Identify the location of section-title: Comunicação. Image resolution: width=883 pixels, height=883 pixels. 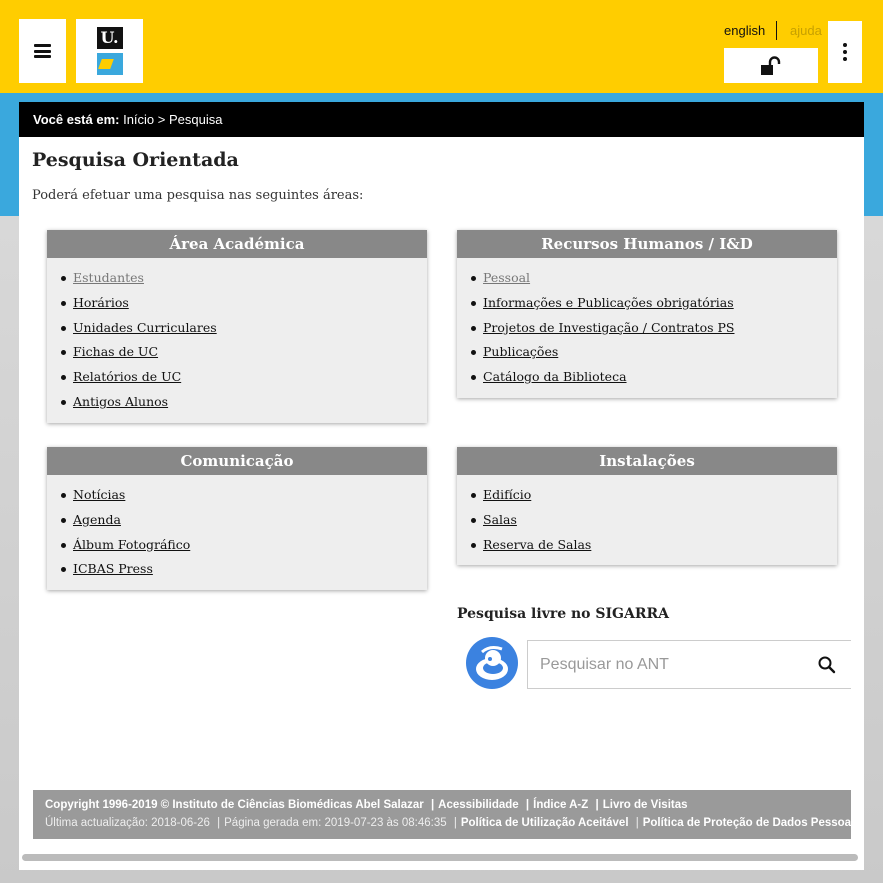
(237, 461).